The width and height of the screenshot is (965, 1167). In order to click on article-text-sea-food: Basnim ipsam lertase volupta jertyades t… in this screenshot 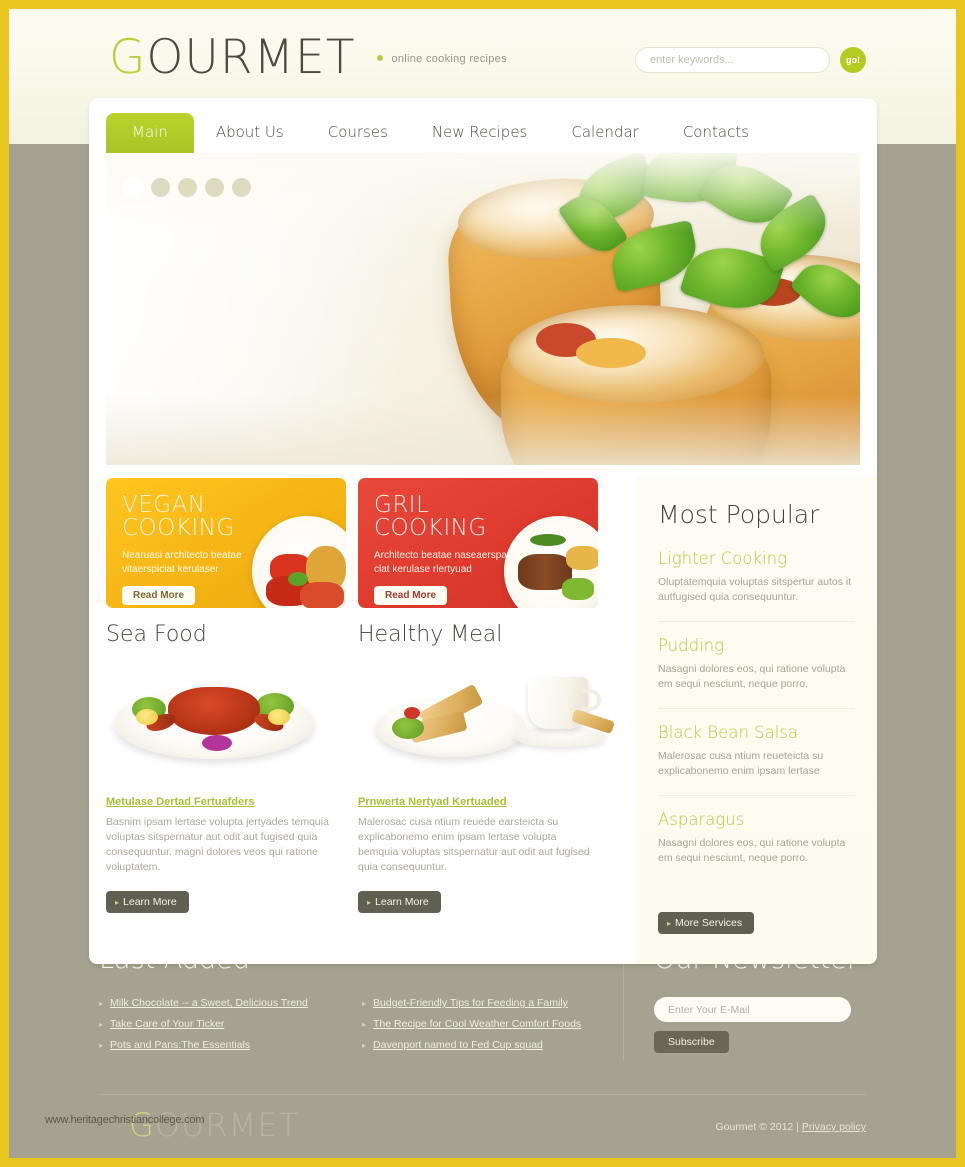, I will do `click(217, 844)`.